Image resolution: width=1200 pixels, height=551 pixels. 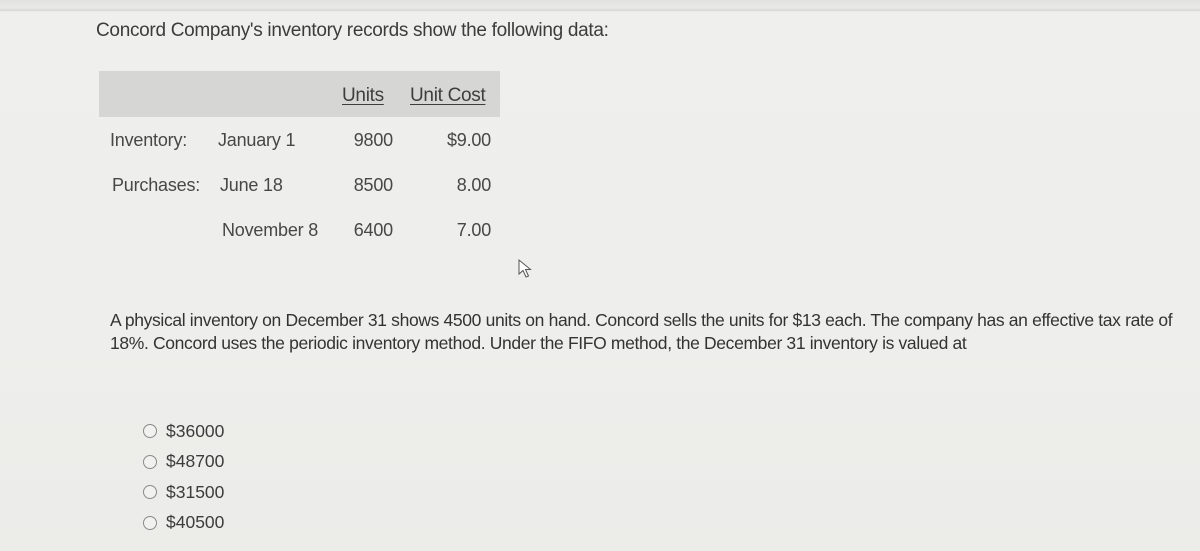 What do you see at coordinates (468, 140) in the screenshot?
I see `row-unit-cost: $9.00` at bounding box center [468, 140].